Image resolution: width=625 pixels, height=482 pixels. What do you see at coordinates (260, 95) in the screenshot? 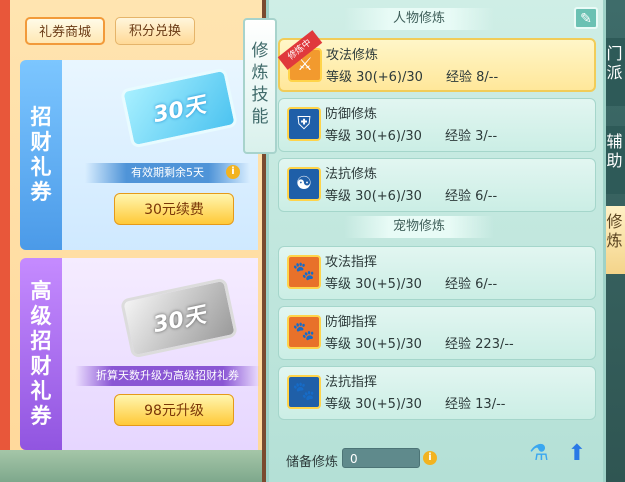
I see `tab-char: 技` at bounding box center [260, 95].